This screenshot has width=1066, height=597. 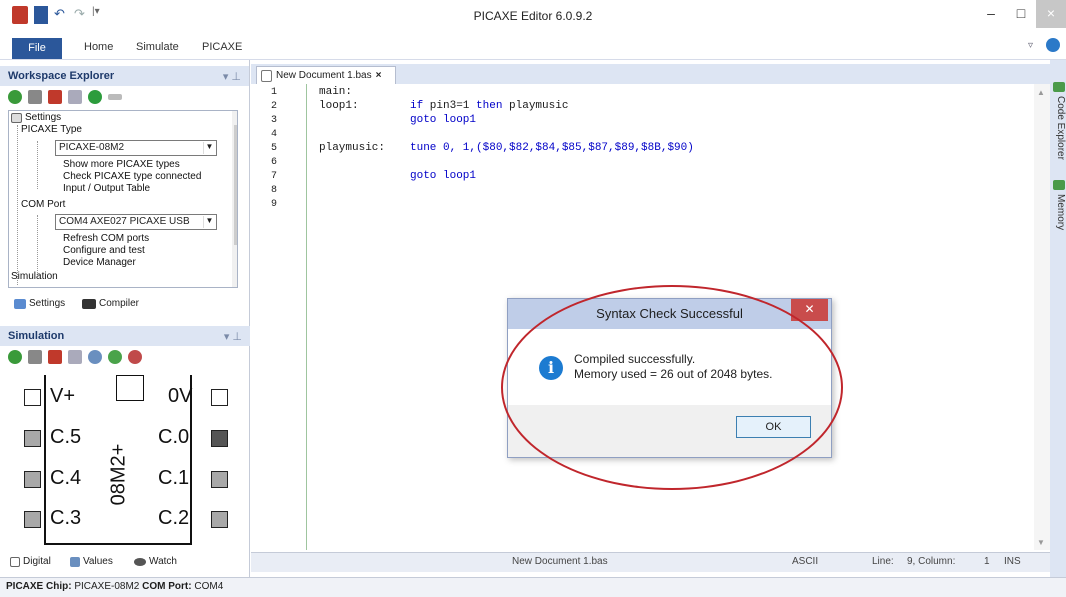 What do you see at coordinates (132, 176) in the screenshot?
I see `tree-check-type: Check PICAXE type connected` at bounding box center [132, 176].